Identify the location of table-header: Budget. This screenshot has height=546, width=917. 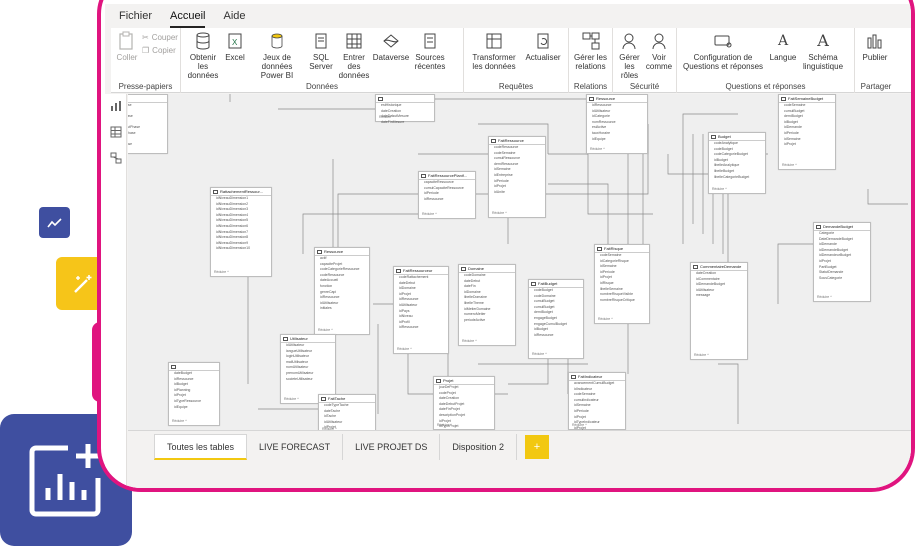
(737, 137).